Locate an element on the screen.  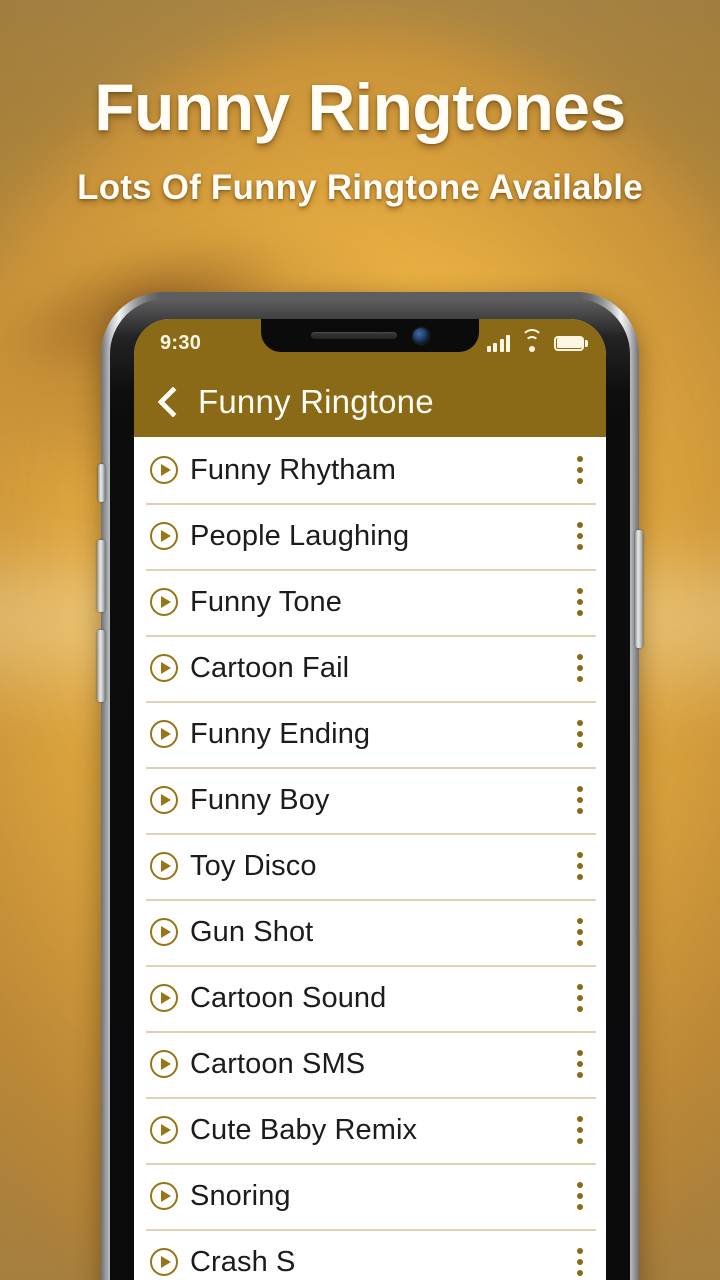
ringtone-row: Crash S is located at coordinates (370, 1254).